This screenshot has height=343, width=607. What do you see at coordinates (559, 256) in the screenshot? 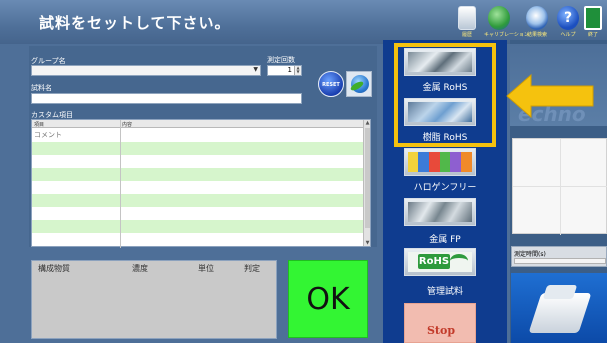
I see `measure-time-box: 測定時間(s)` at bounding box center [559, 256].